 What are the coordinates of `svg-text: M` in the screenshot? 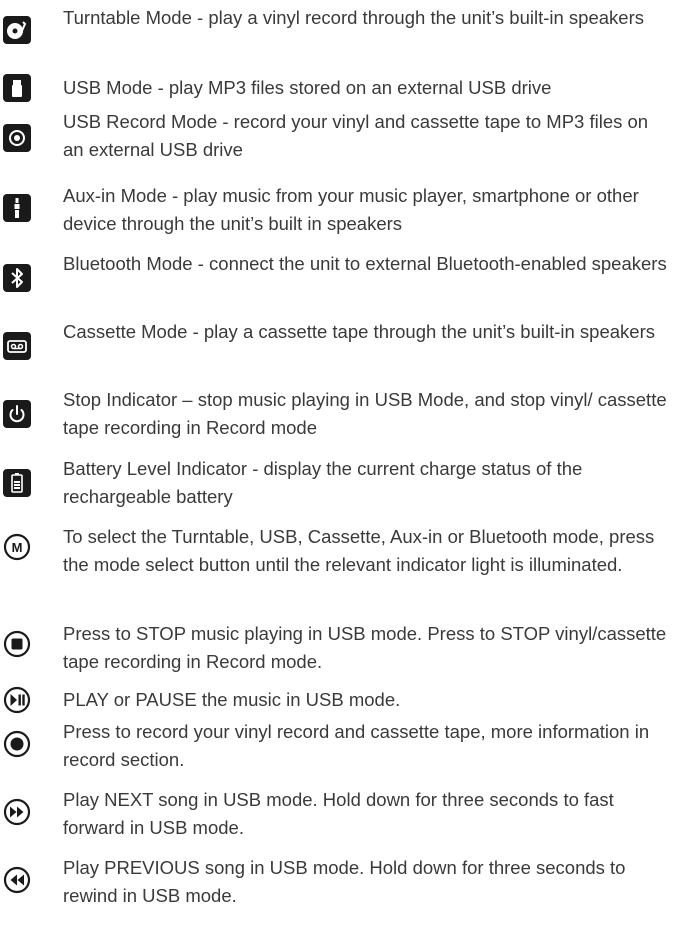 It's located at (17, 547).